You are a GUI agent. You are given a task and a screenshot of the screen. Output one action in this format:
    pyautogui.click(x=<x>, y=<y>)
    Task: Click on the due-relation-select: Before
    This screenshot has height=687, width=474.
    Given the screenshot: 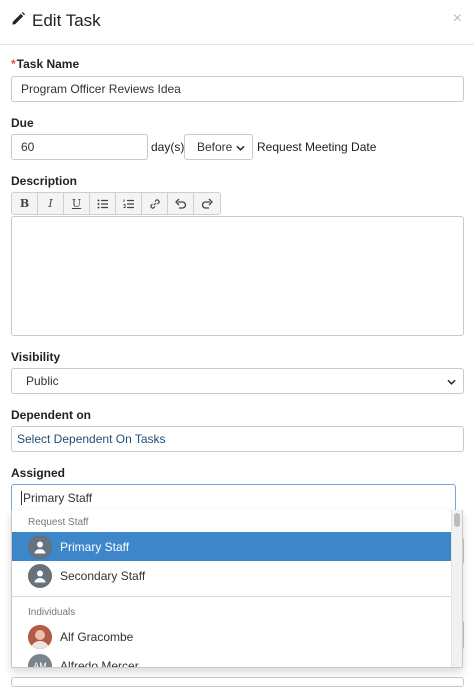 What is the action you would take?
    pyautogui.click(x=218, y=147)
    